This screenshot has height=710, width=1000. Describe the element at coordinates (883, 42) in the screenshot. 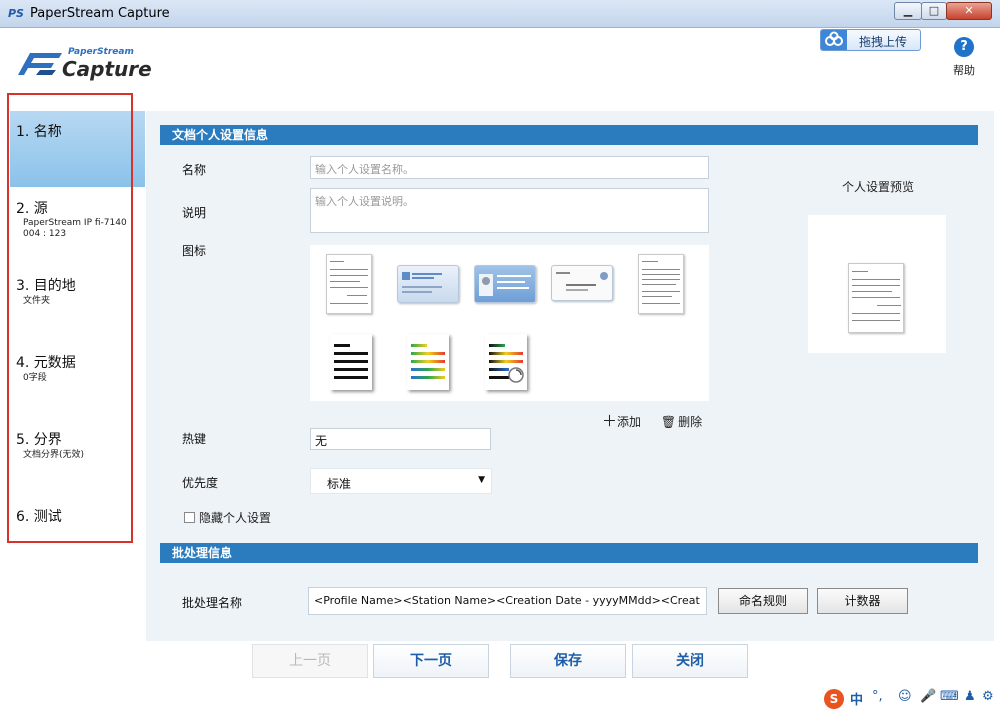

I see `drag-upload-label: 拖拽上传` at that location.